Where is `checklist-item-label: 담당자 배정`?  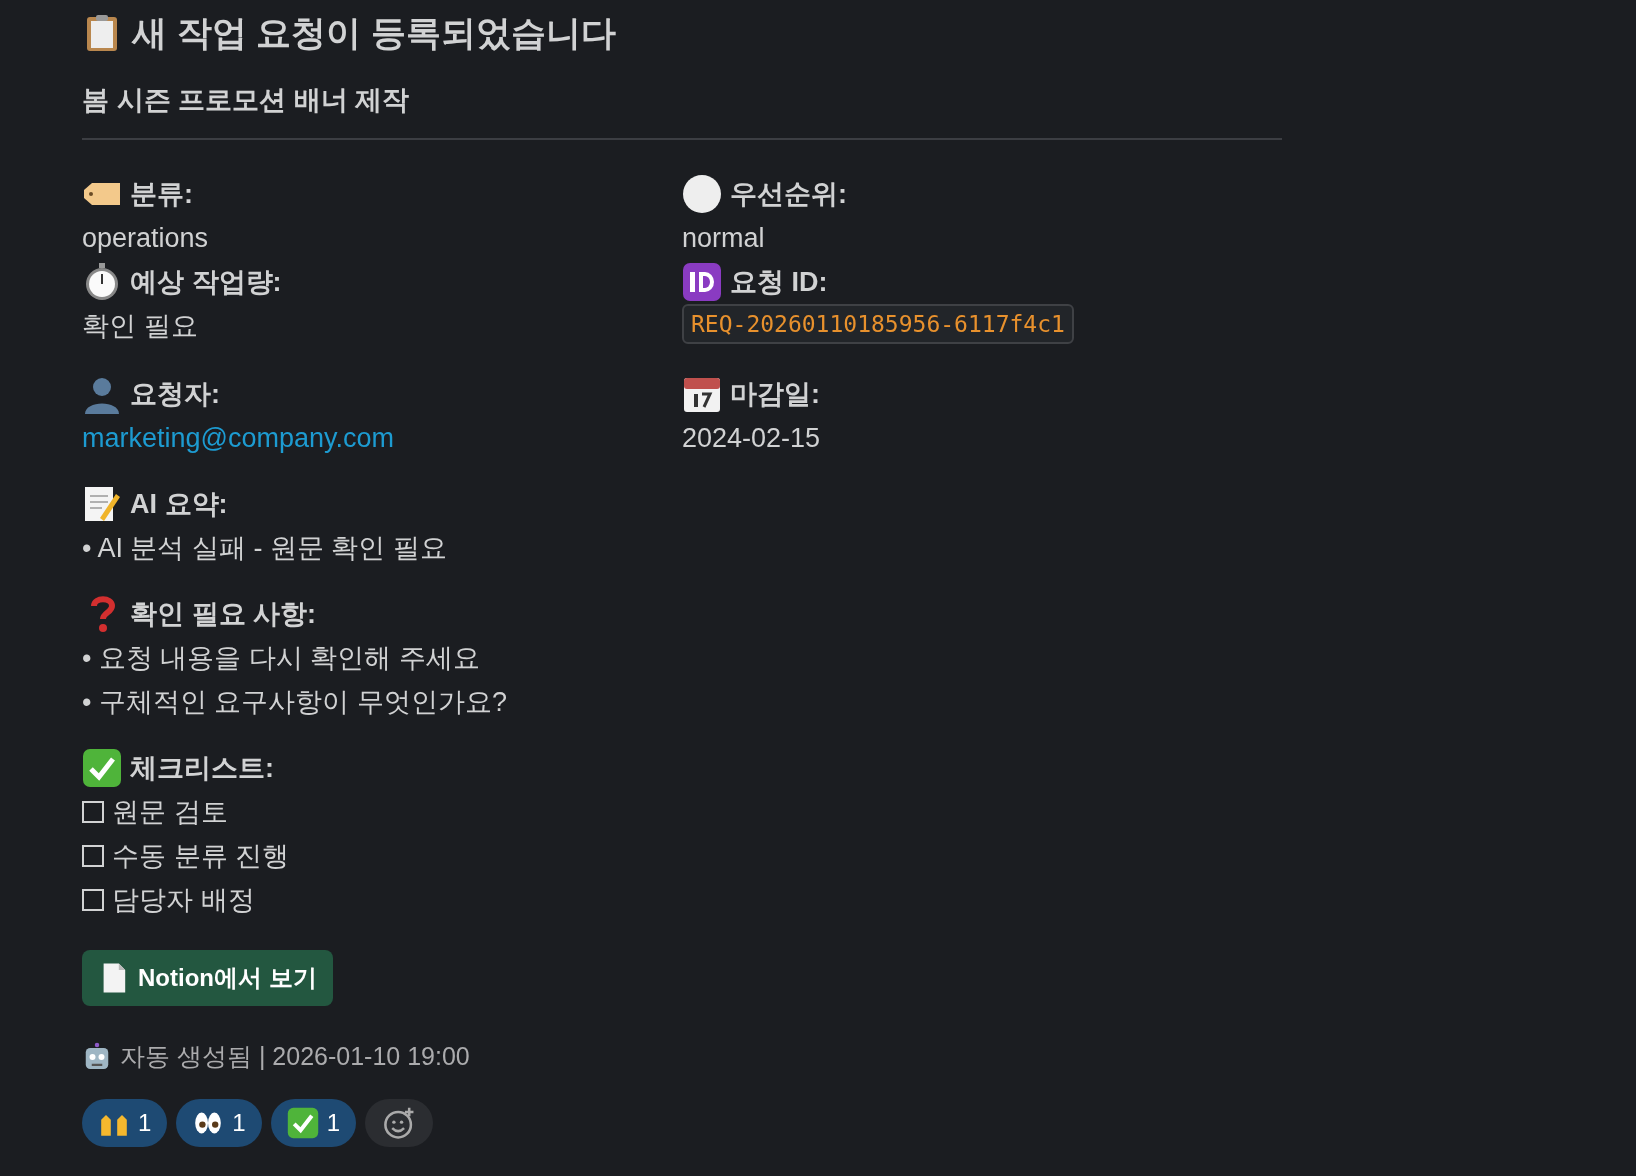
checklist-item-label: 담당자 배정 is located at coordinates (183, 900).